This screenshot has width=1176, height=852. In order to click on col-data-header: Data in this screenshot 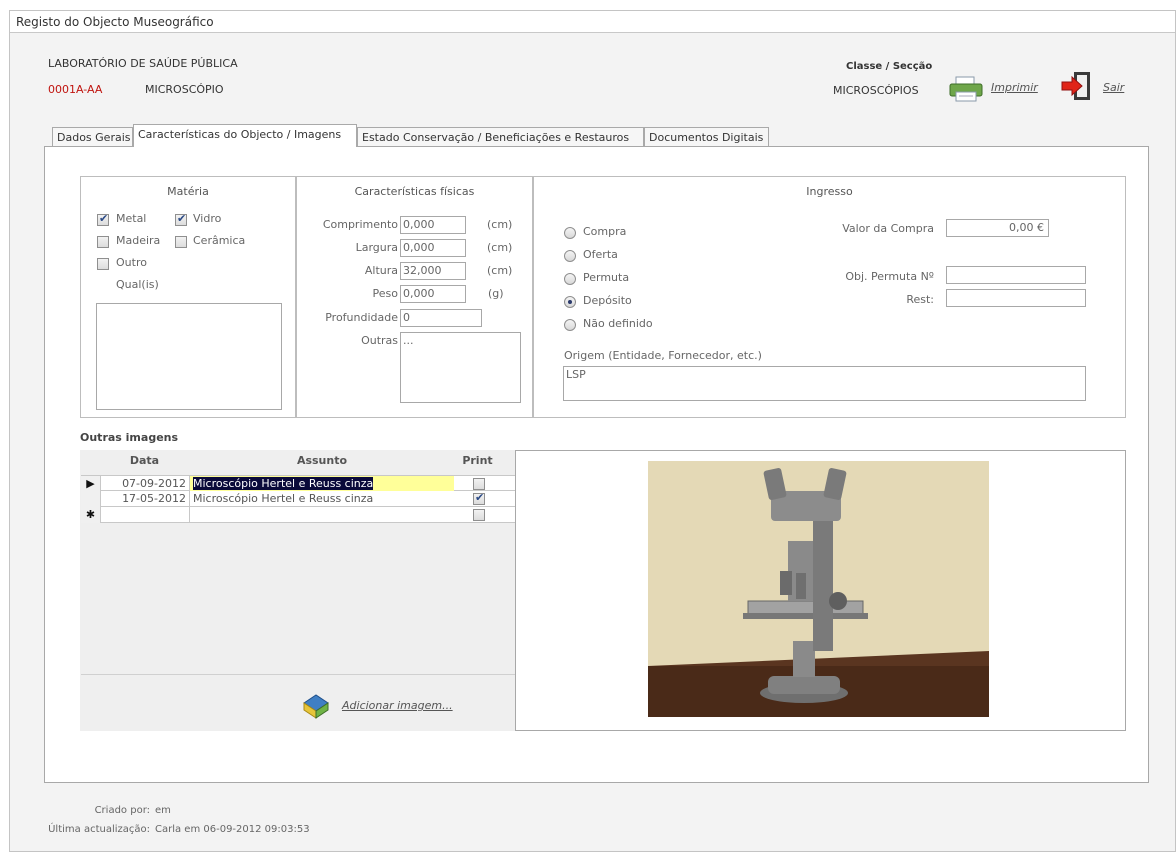, I will do `click(144, 460)`.